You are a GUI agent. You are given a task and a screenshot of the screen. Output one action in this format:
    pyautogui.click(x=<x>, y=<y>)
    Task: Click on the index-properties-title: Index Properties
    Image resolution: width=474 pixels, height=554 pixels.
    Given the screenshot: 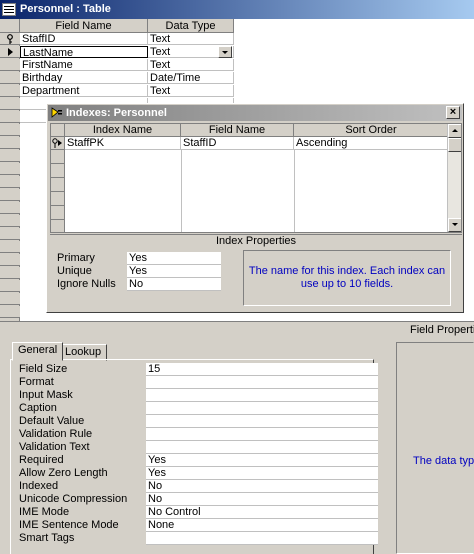 What is the action you would take?
    pyautogui.click(x=256, y=240)
    